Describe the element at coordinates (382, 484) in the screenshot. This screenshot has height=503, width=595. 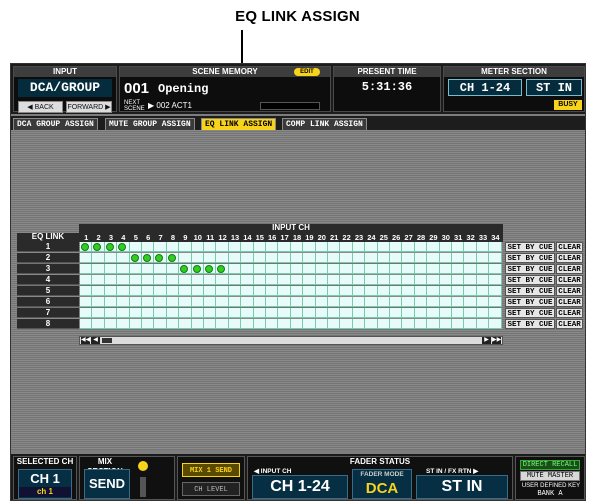
I see `fader-mode-display: FADER MODE DCA` at that location.